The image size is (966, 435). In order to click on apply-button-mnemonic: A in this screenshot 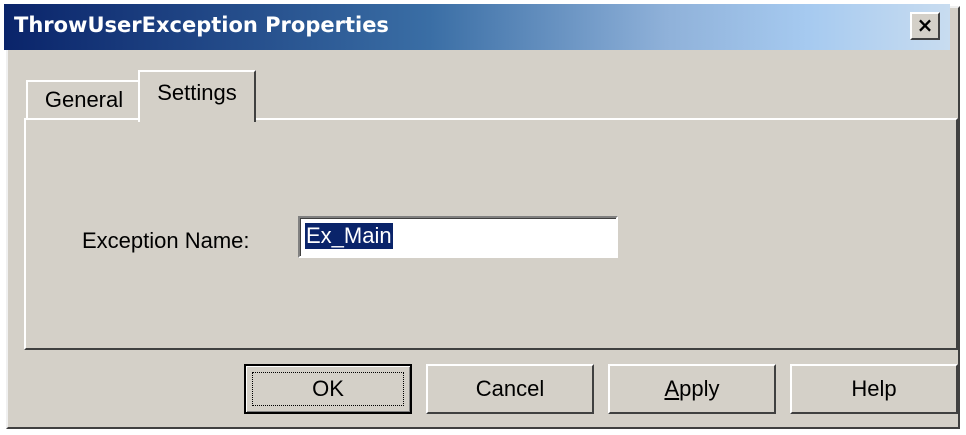, I will do `click(672, 388)`.